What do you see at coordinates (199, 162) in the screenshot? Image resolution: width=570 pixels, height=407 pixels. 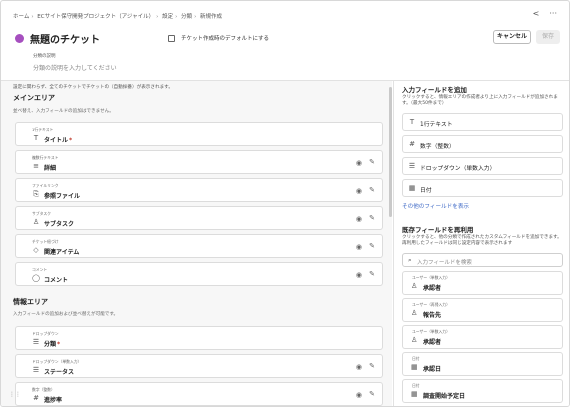 I see `field-card-detail: 複数行テキスト ≡ 詳細 ◉ ✎` at bounding box center [199, 162].